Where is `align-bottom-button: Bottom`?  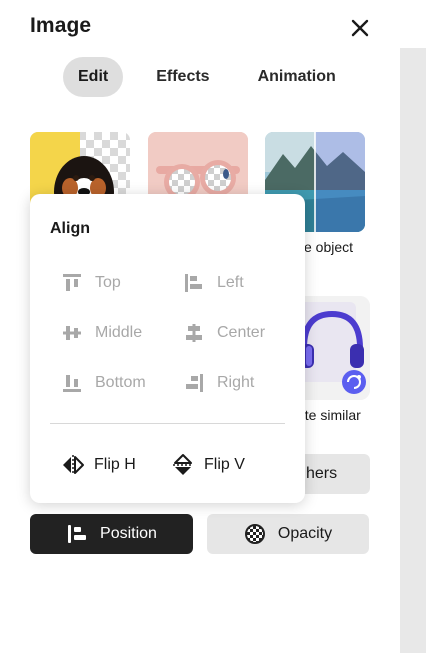
align-bottom-button: Bottom is located at coordinates (103, 383).